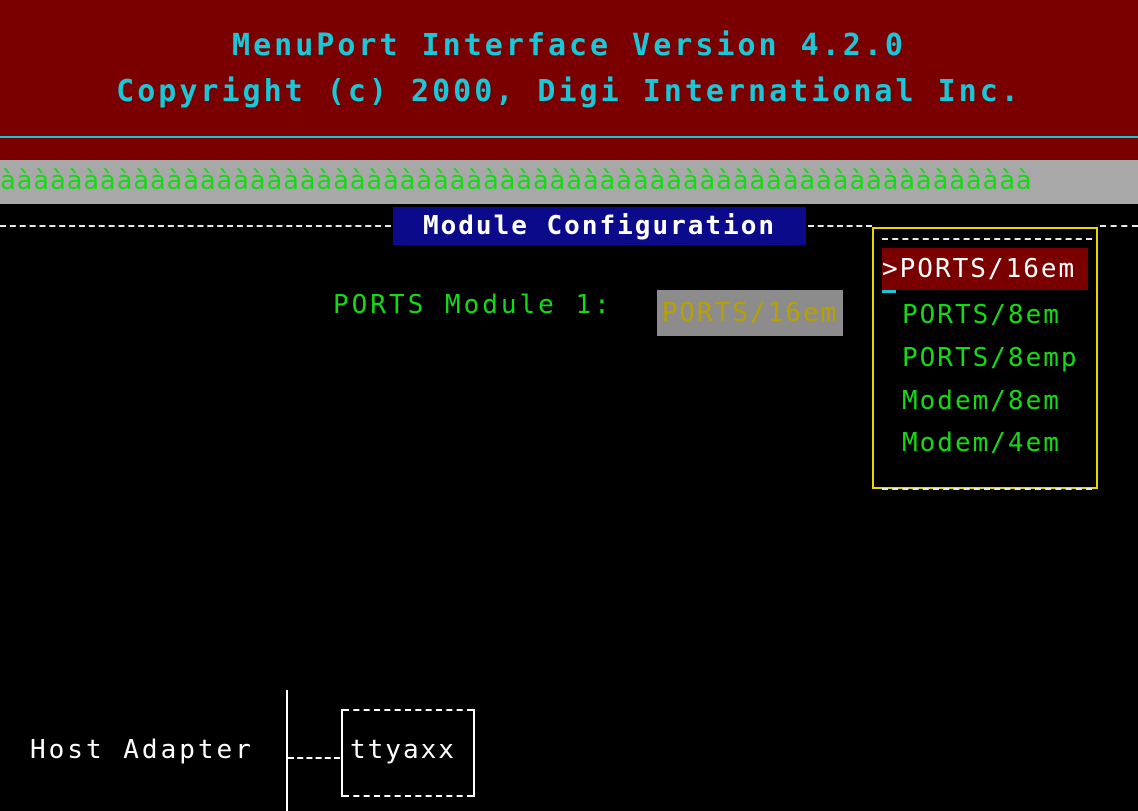 The height and width of the screenshot is (811, 1138). Describe the element at coordinates (981, 443) in the screenshot. I see `option-modem-4em: Modem/4em` at that location.